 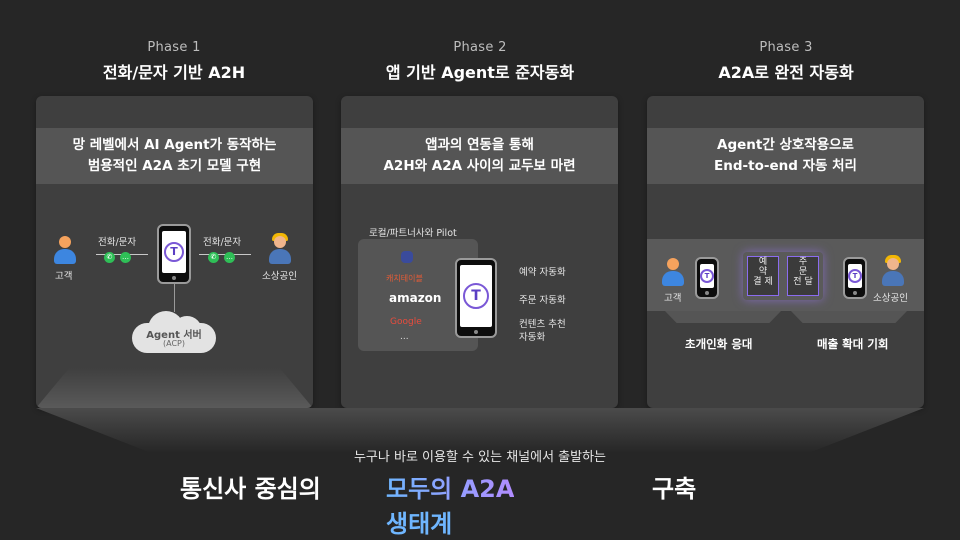 I want to click on benefit-left-bracket, so click(x=723, y=317).